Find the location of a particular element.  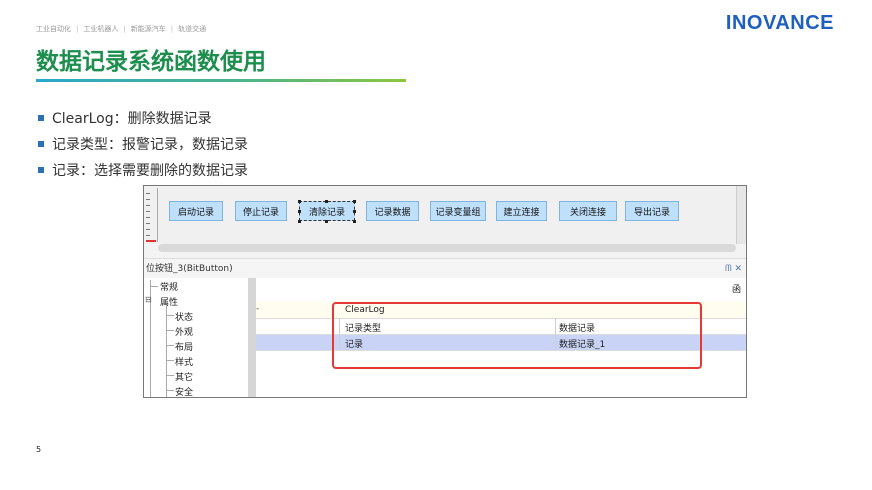

brand-logo: INOVANCE is located at coordinates (779, 23).